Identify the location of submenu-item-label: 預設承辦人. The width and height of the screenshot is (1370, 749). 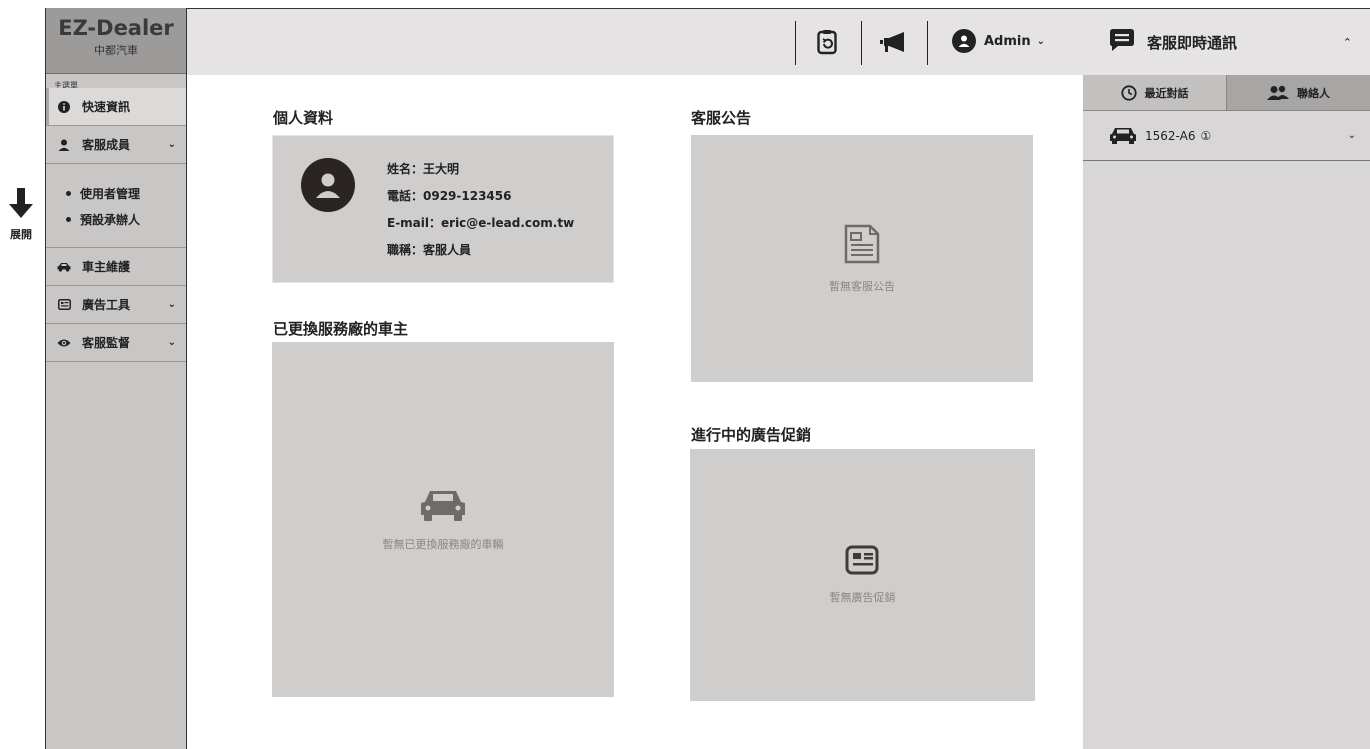
(110, 219).